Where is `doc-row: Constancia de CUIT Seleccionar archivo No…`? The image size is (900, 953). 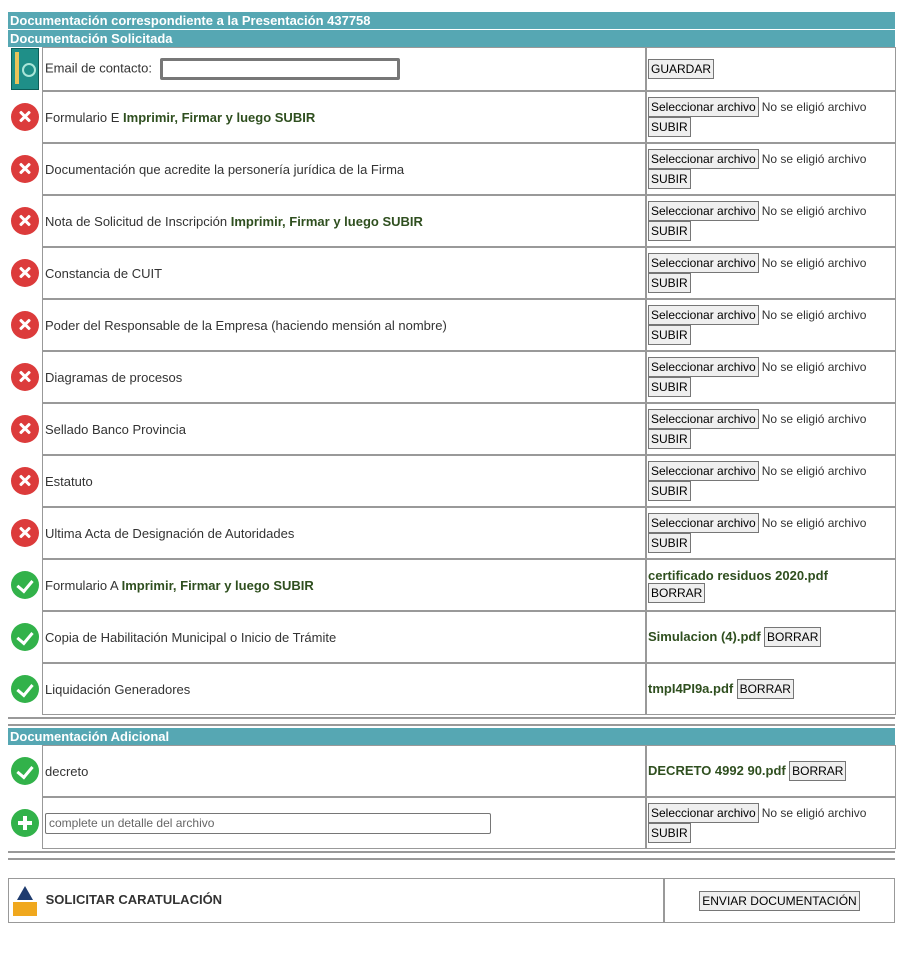 doc-row: Constancia de CUIT Seleccionar archivo No… is located at coordinates (452, 273).